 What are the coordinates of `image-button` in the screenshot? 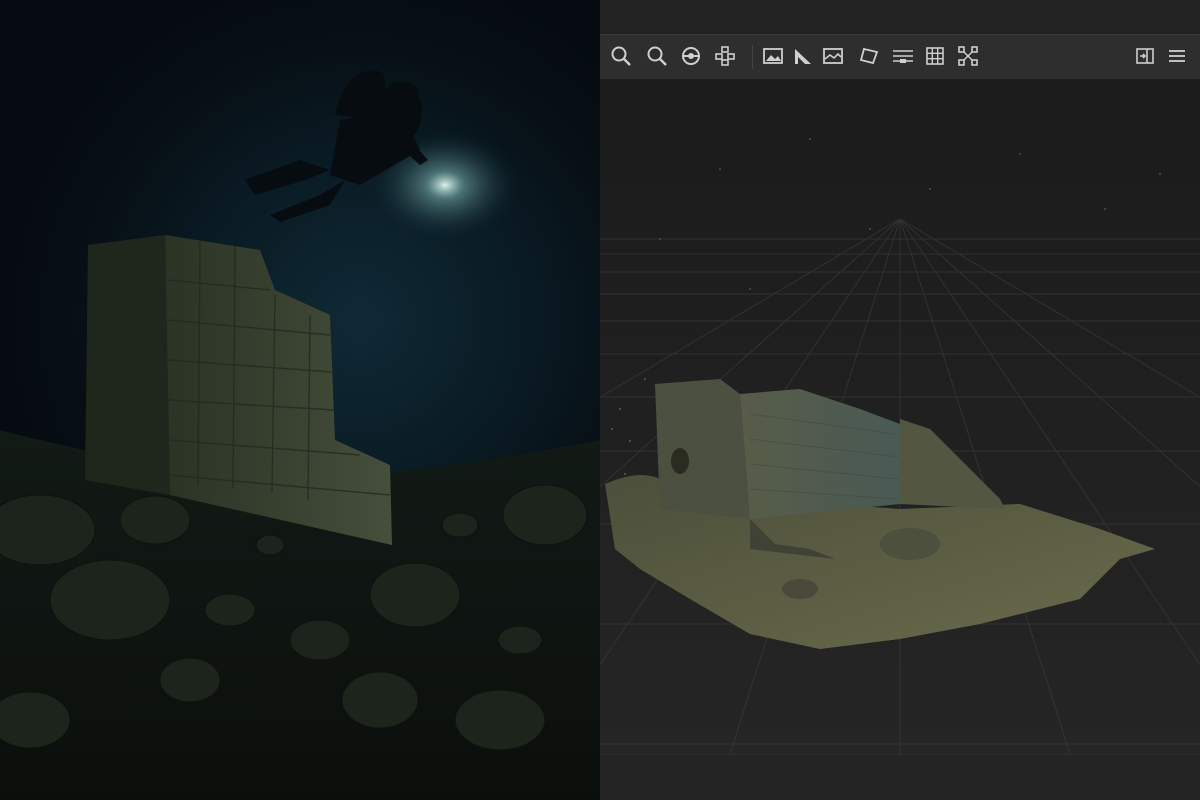 It's located at (773, 56).